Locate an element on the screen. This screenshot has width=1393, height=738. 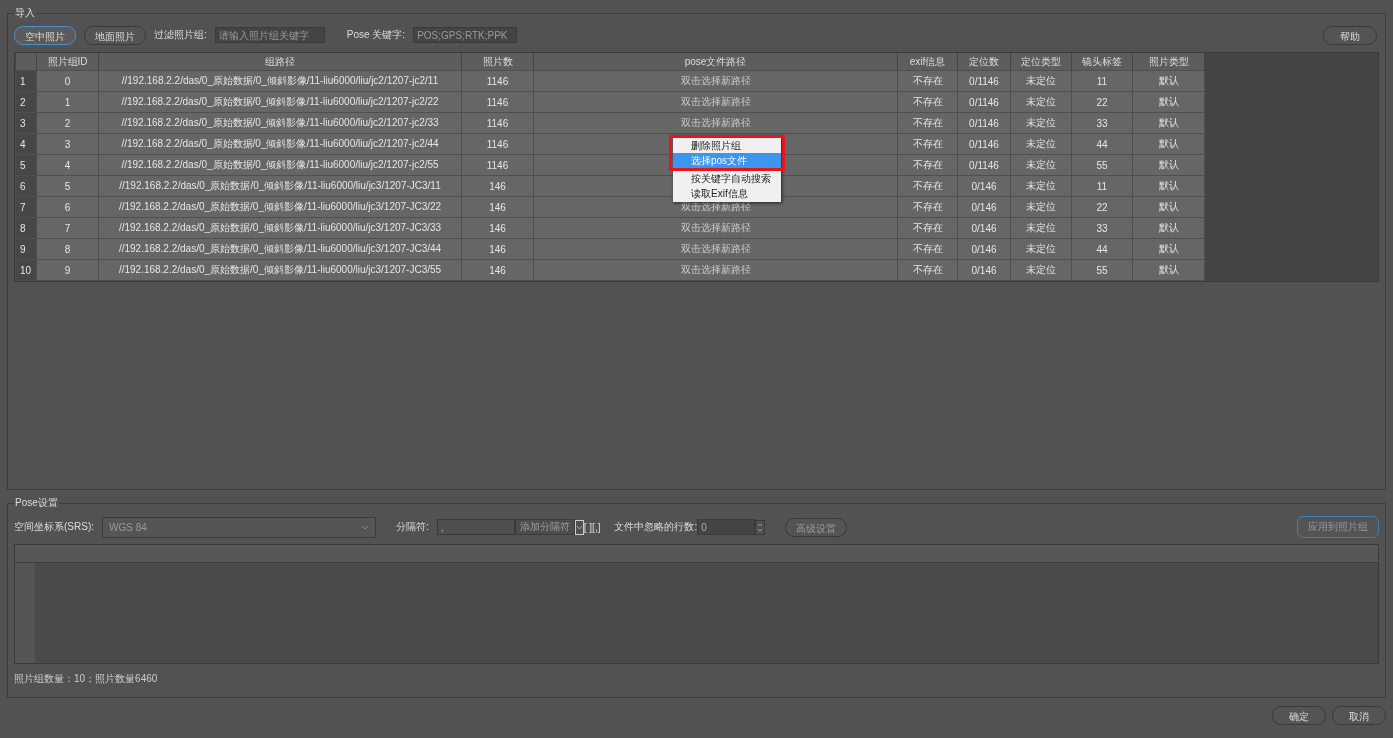
table-cell: //192.168.2.2/das/0_原始数据/0_倾斜影像/11-liu6000/liu/jc2/1207-jc2/33 is located at coordinates (280, 123).